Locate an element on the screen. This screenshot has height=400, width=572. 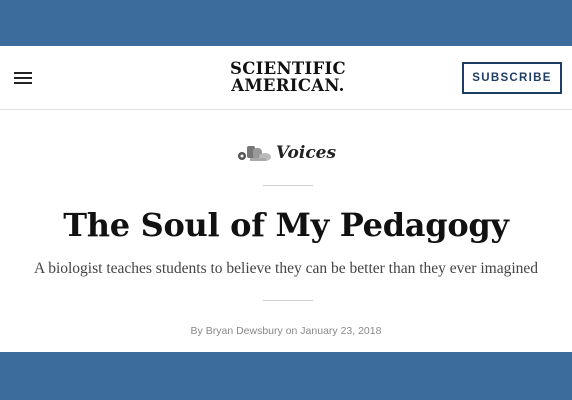
section-label: Voices is located at coordinates (286, 153).